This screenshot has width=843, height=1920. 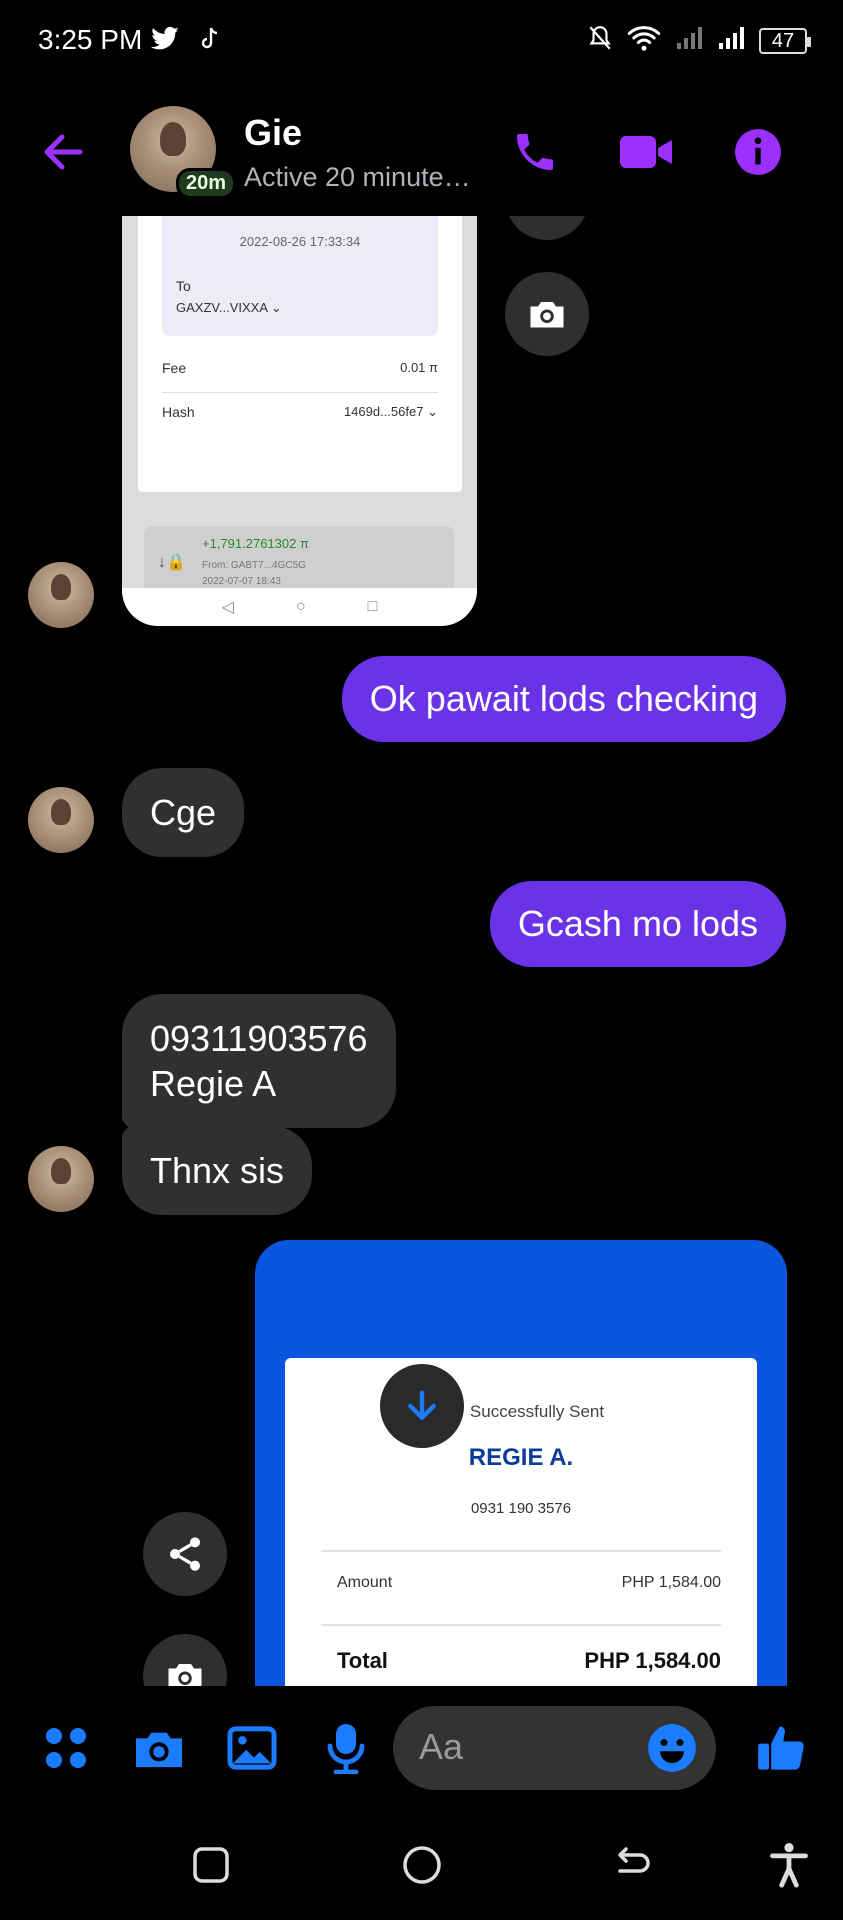 I want to click on arrow-left-icon, so click(x=63, y=152).